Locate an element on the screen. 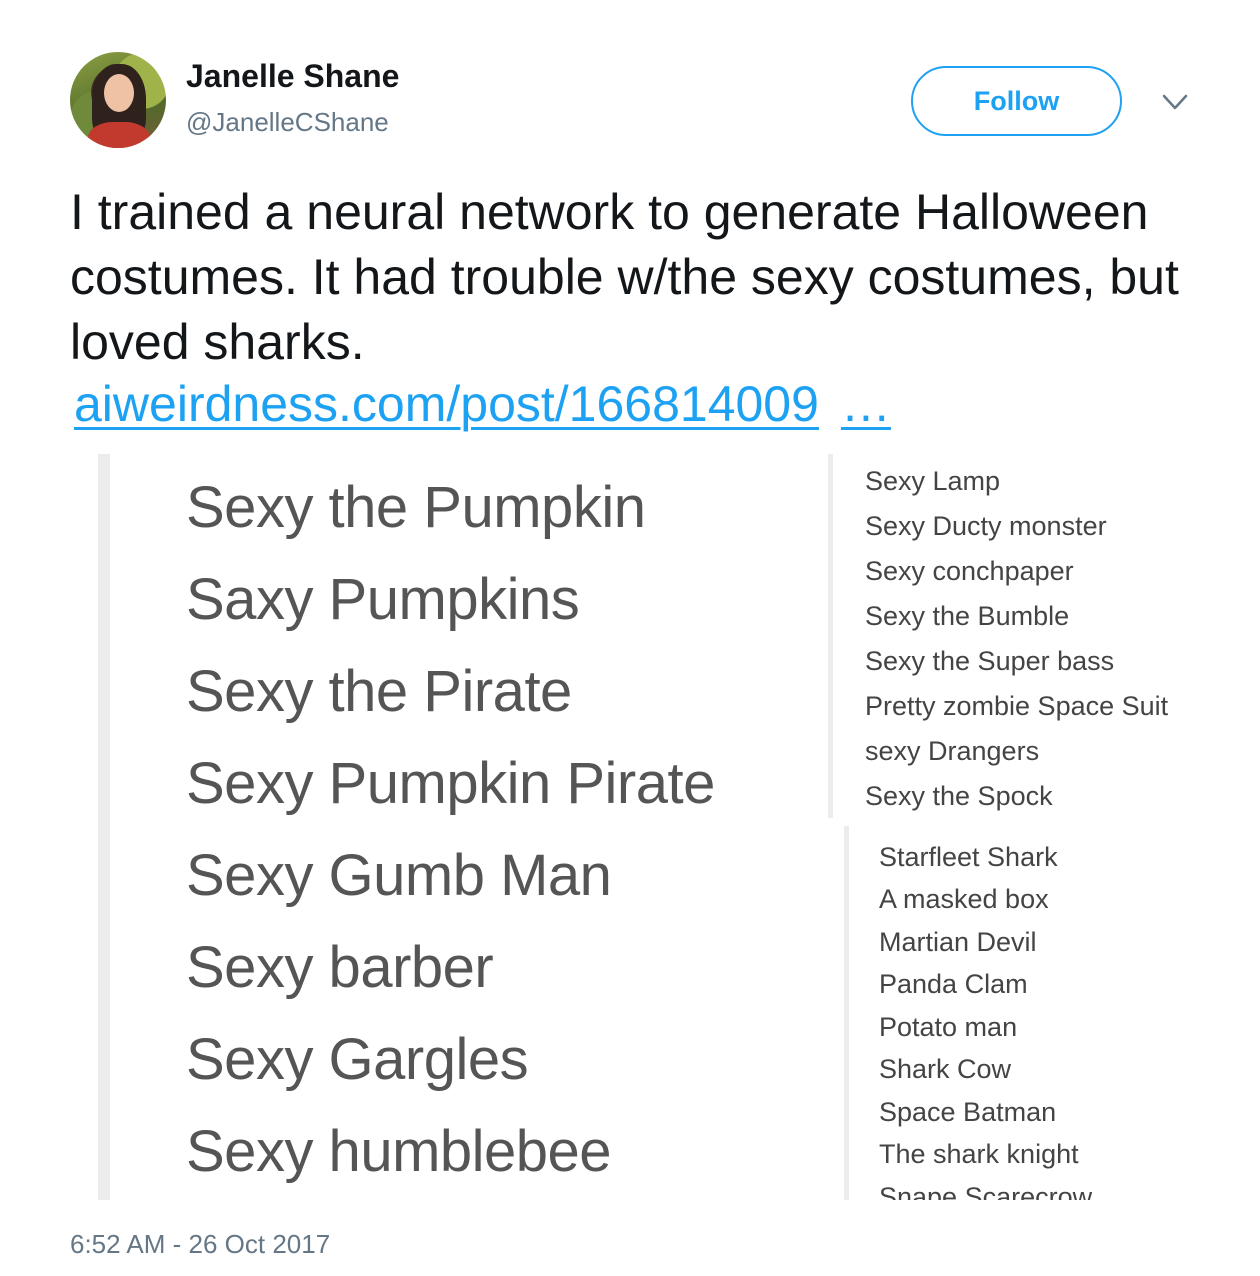  list-item: Sexy Pumpkin Pirate is located at coordinates (450, 783).